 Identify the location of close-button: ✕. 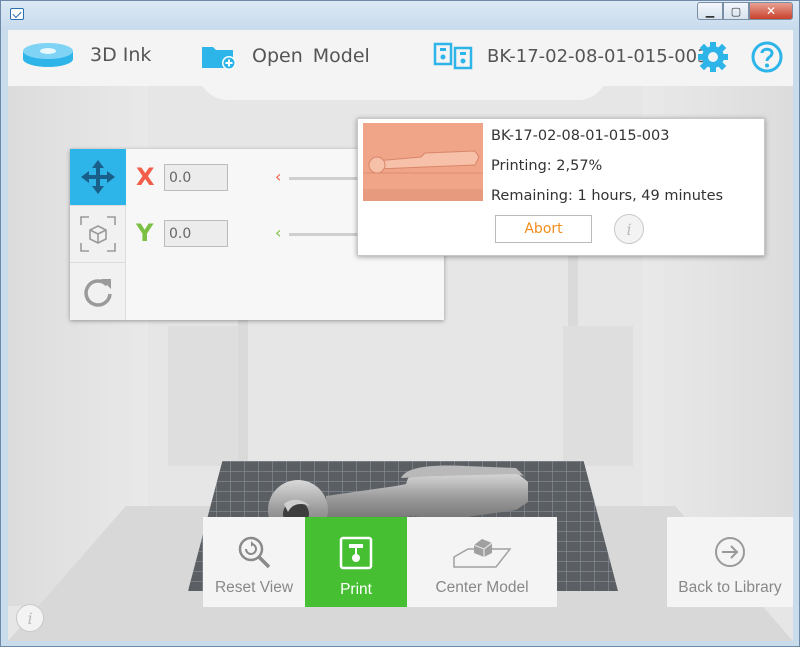
(771, 11).